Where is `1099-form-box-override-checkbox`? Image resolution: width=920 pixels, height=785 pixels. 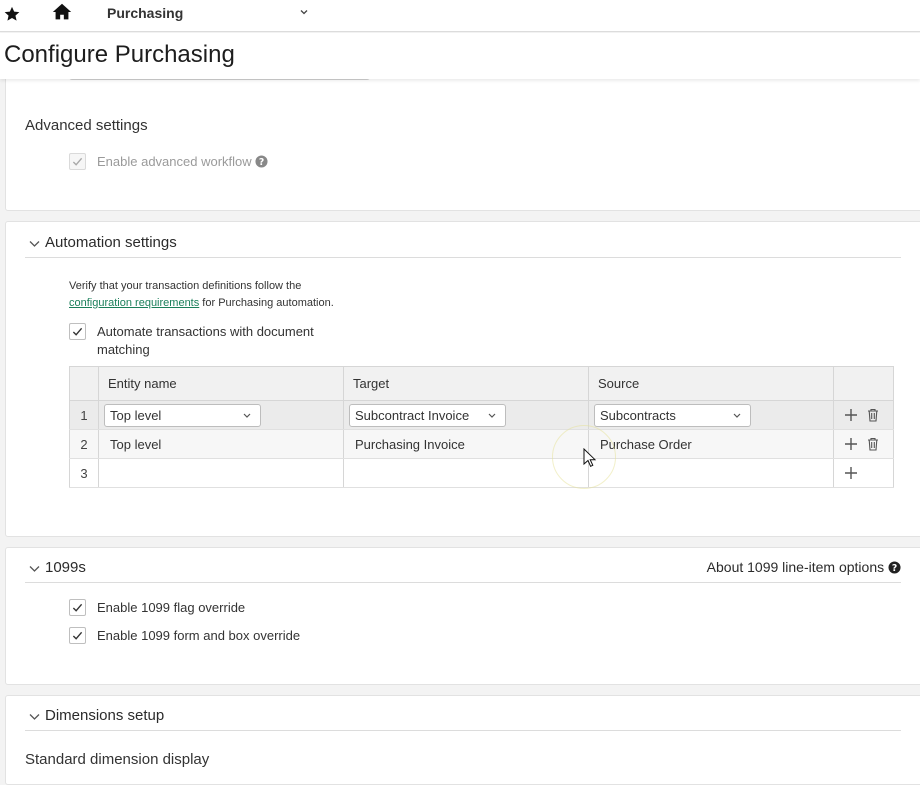
1099-form-box-override-checkbox is located at coordinates (77, 635).